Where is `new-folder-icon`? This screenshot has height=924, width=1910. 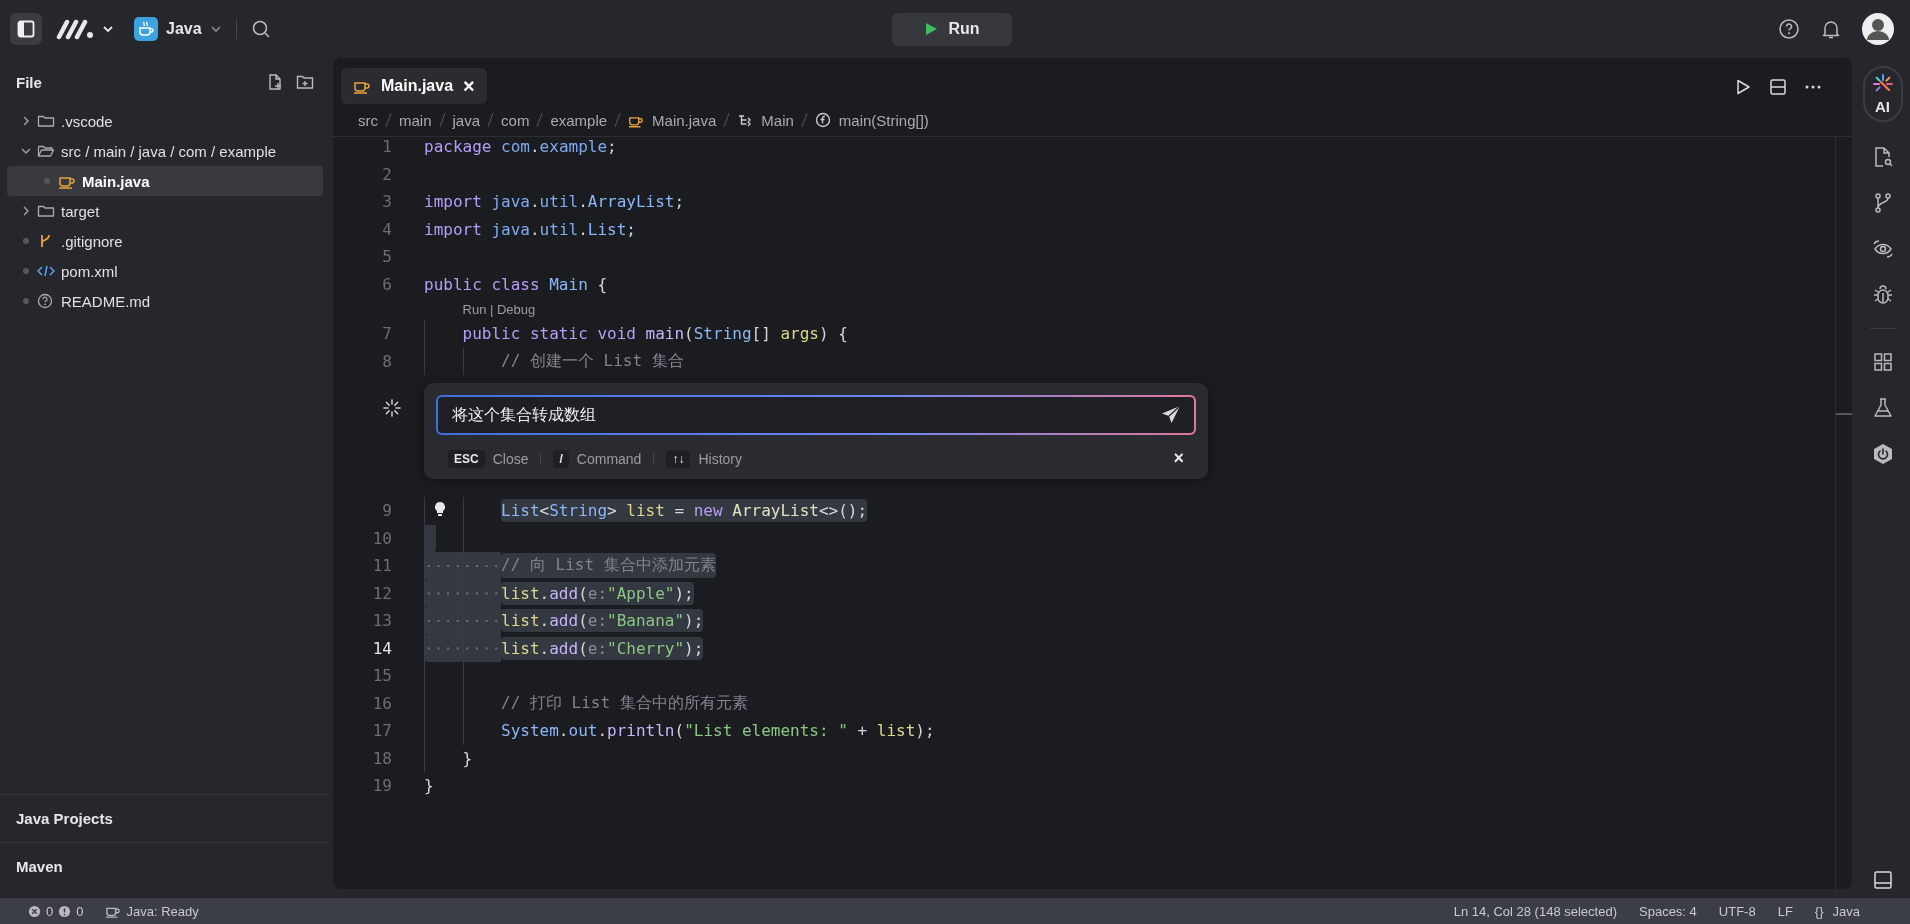 new-folder-icon is located at coordinates (305, 82).